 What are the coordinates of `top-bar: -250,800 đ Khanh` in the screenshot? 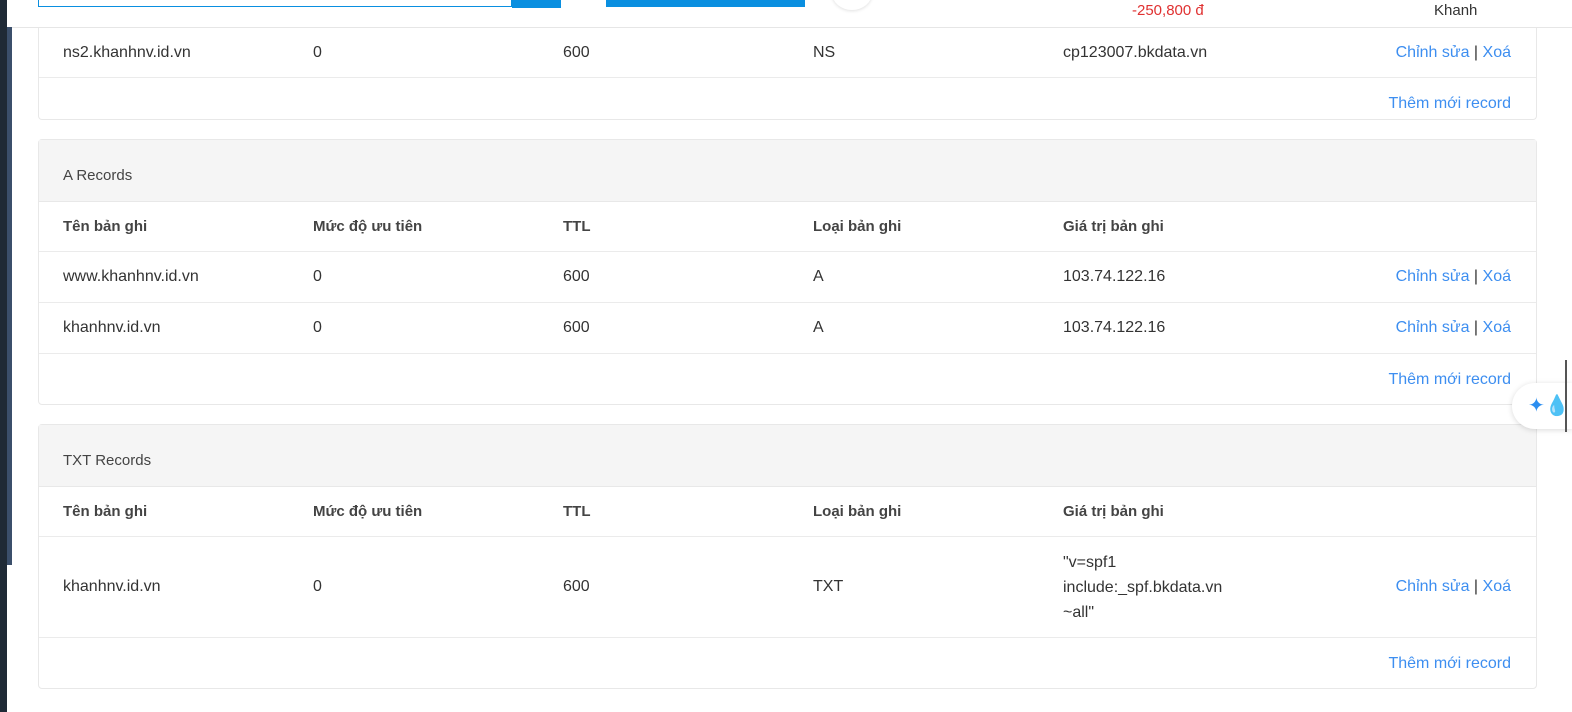 It's located at (792, 14).